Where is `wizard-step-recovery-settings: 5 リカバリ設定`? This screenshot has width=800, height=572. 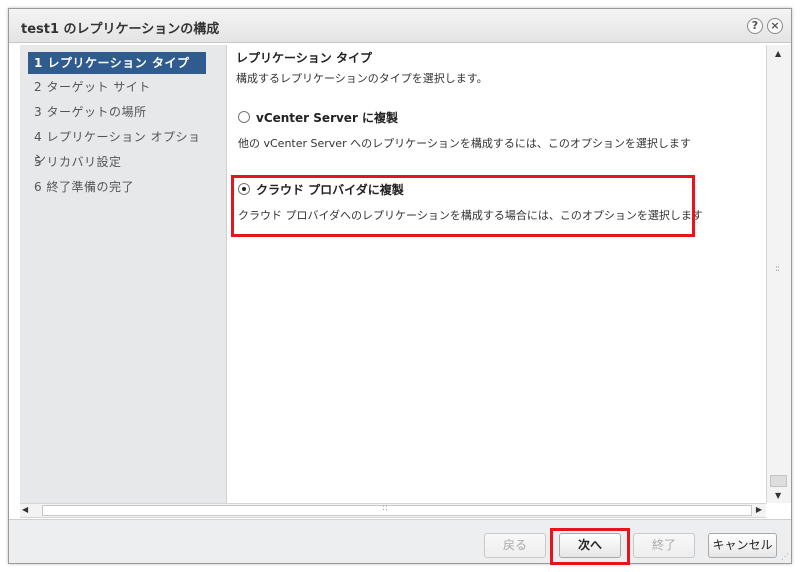
wizard-step-recovery-settings: 5 リカバリ設定 is located at coordinates (78, 162).